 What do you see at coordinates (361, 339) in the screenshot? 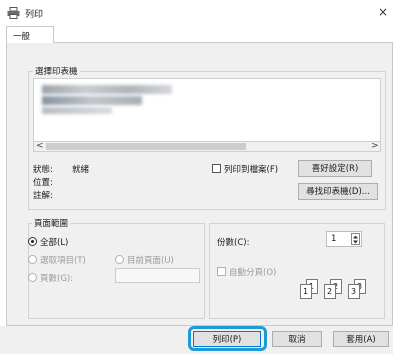
I see `apply-button: 套用(A)` at bounding box center [361, 339].